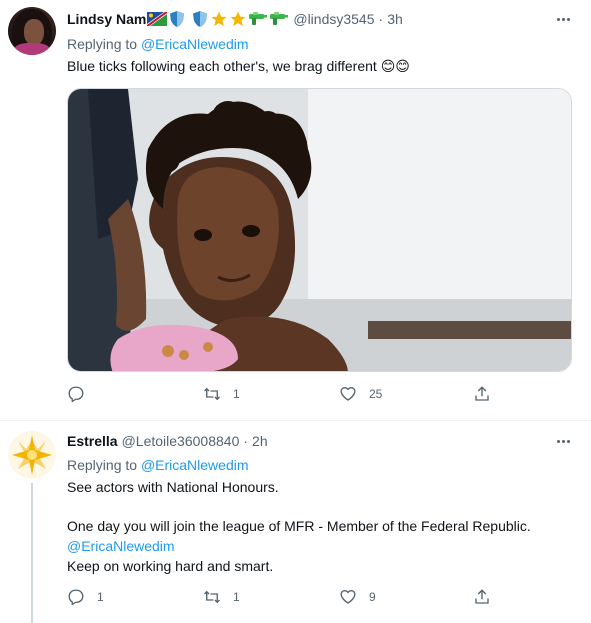 This screenshot has width=591, height=623. What do you see at coordinates (376, 394) in the screenshot?
I see `like-count: 25` at bounding box center [376, 394].